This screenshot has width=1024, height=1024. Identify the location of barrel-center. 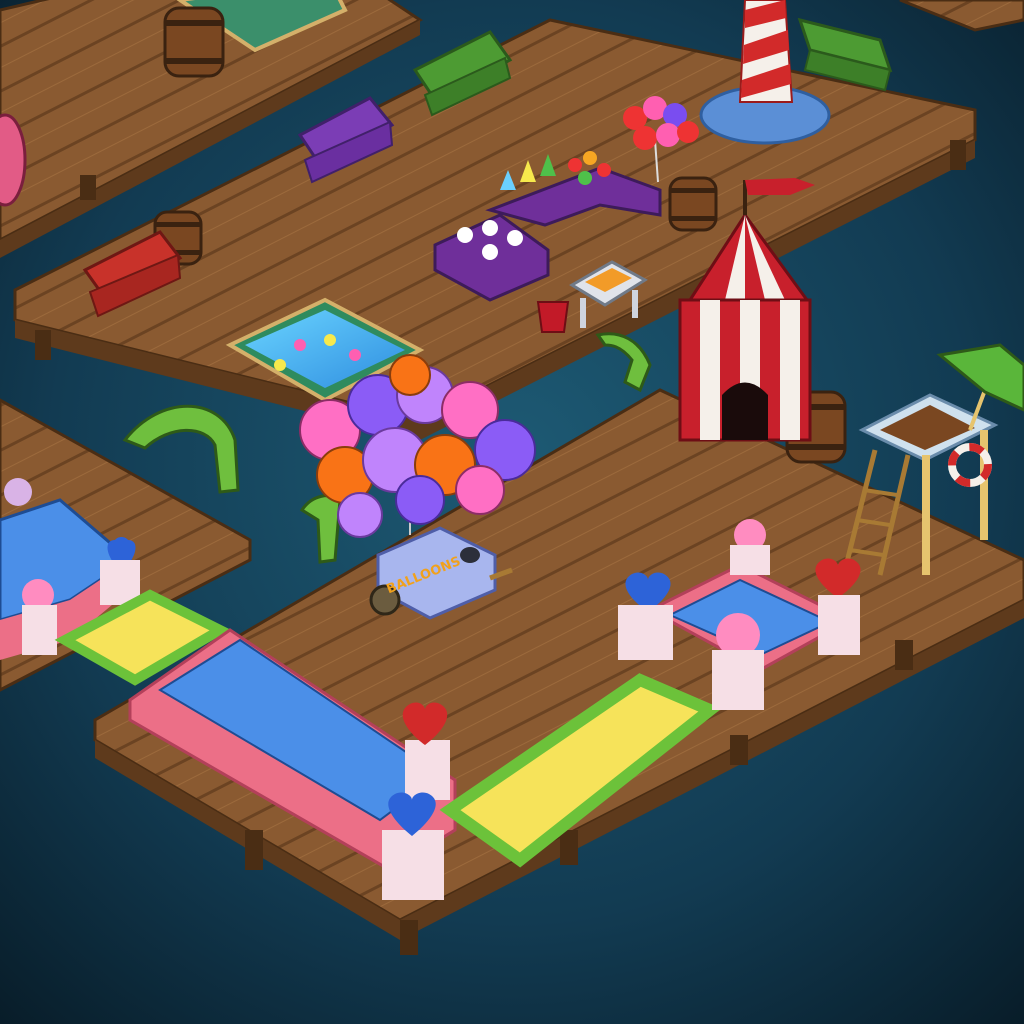
(693, 204).